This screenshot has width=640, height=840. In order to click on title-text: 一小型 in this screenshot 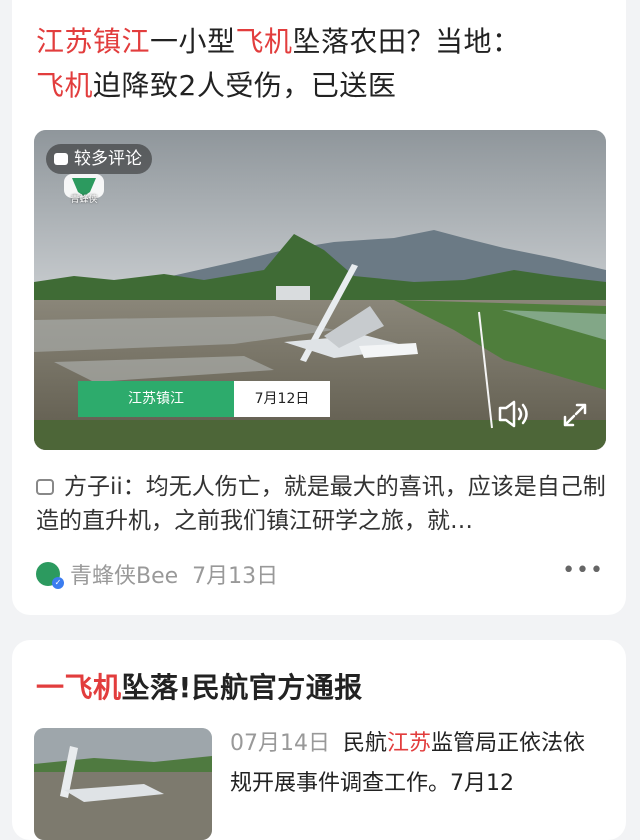, I will do `click(193, 41)`.